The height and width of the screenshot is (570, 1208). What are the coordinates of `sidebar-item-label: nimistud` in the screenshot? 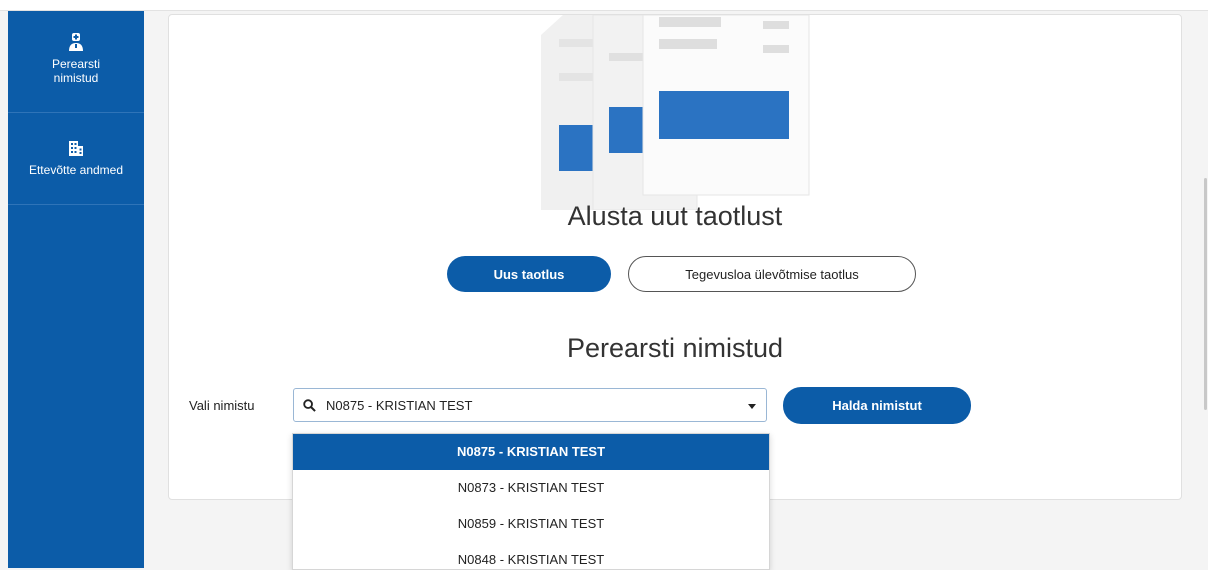 It's located at (76, 78).